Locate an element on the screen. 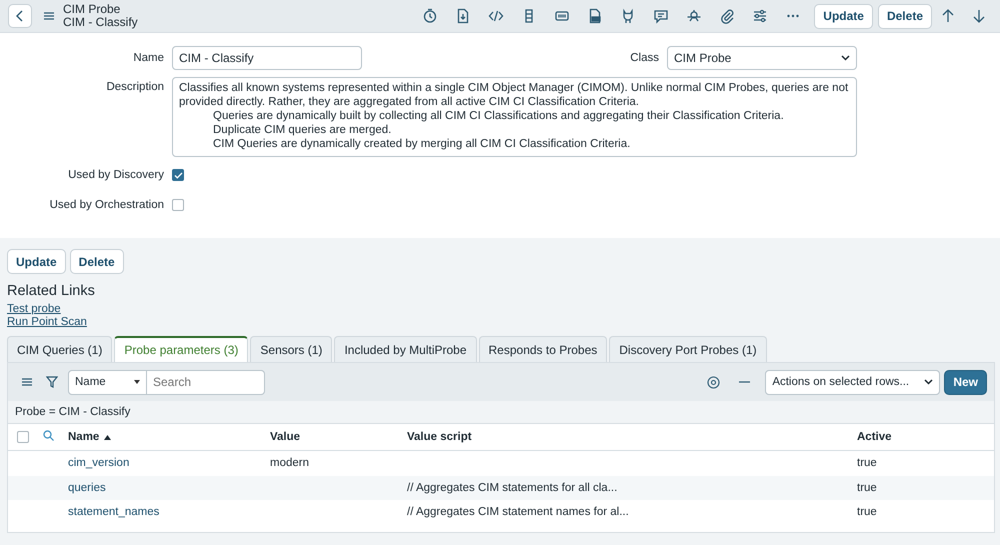 This screenshot has height=545, width=1000. column-header: Name is located at coordinates (84, 437).